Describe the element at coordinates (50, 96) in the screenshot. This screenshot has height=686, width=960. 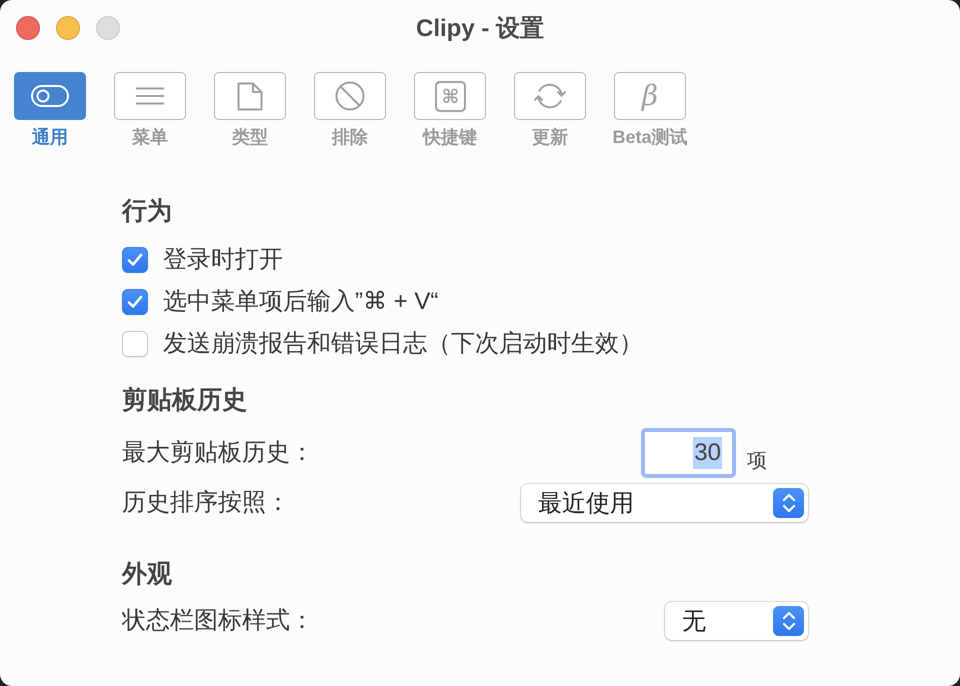
I see `toggle-switch-icon` at that location.